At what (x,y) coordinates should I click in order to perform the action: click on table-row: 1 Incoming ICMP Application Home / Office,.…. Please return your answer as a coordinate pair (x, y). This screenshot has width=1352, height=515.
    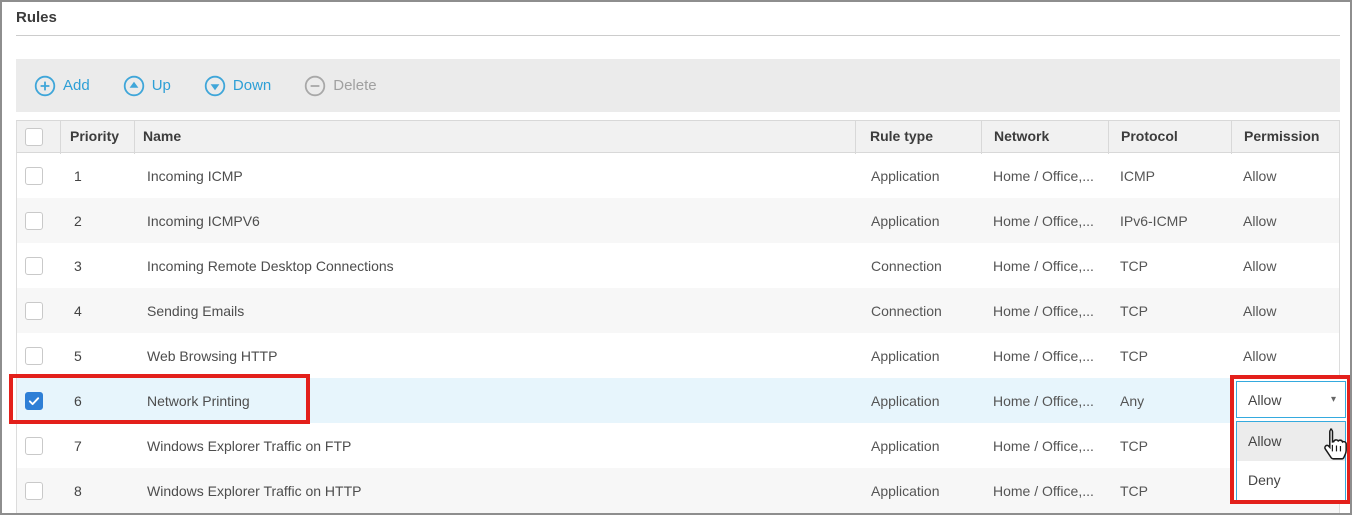
    Looking at the image, I should click on (678, 175).